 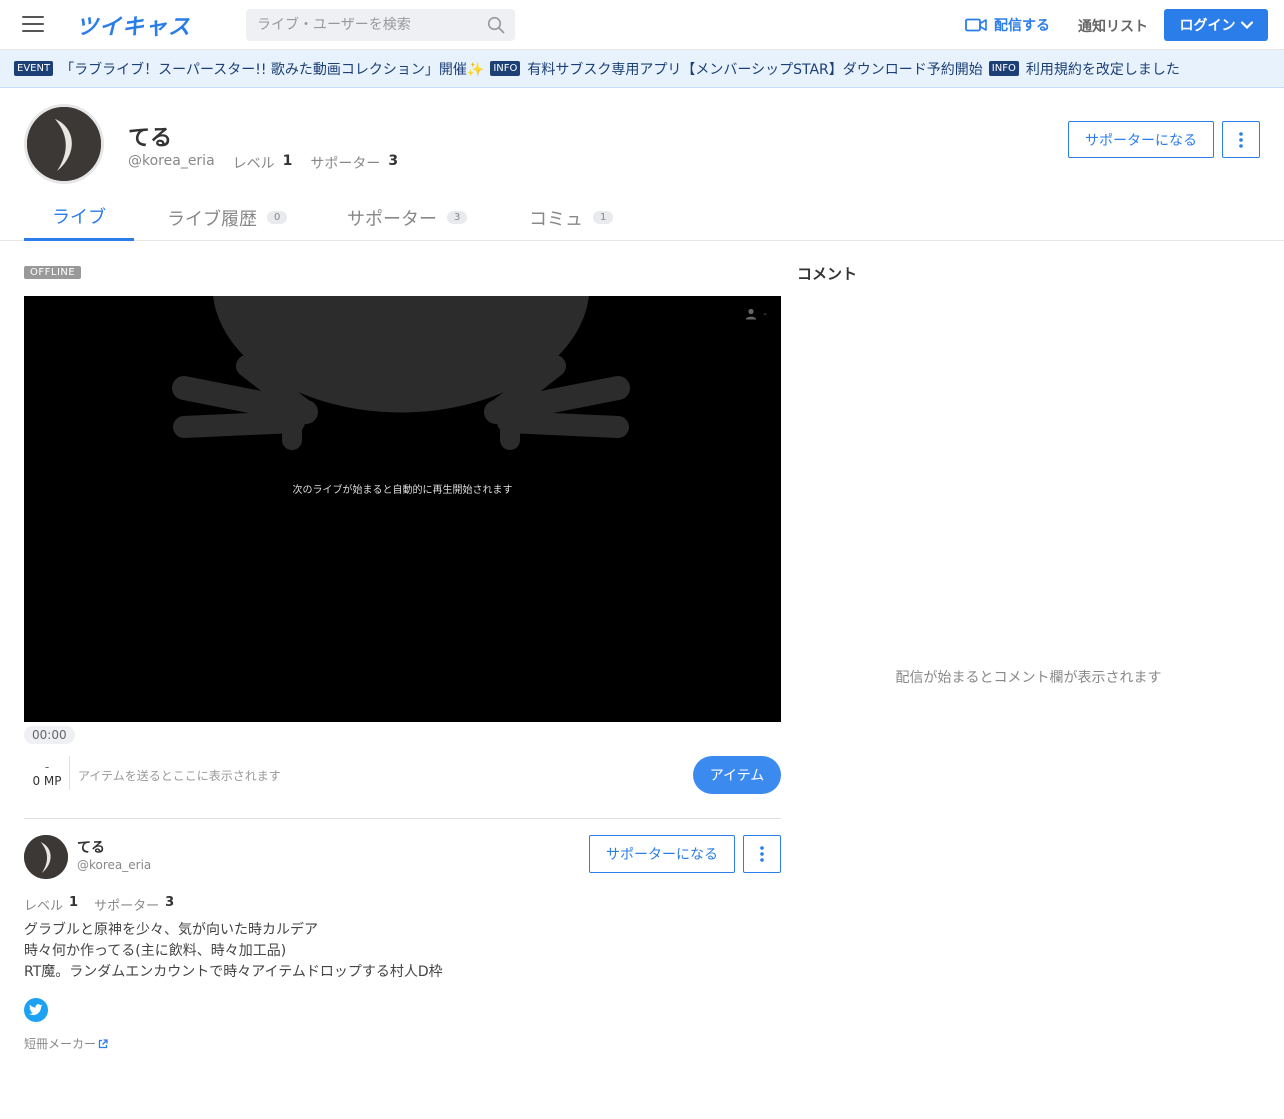 What do you see at coordinates (53, 272) in the screenshot?
I see `status-badge: OFFLINE` at bounding box center [53, 272].